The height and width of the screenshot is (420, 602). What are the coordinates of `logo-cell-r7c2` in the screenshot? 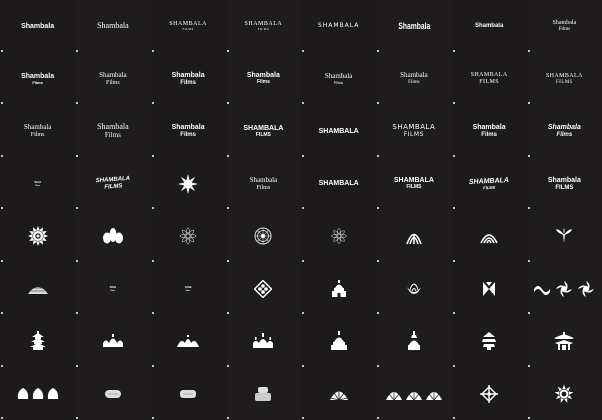 It's located at (113, 341).